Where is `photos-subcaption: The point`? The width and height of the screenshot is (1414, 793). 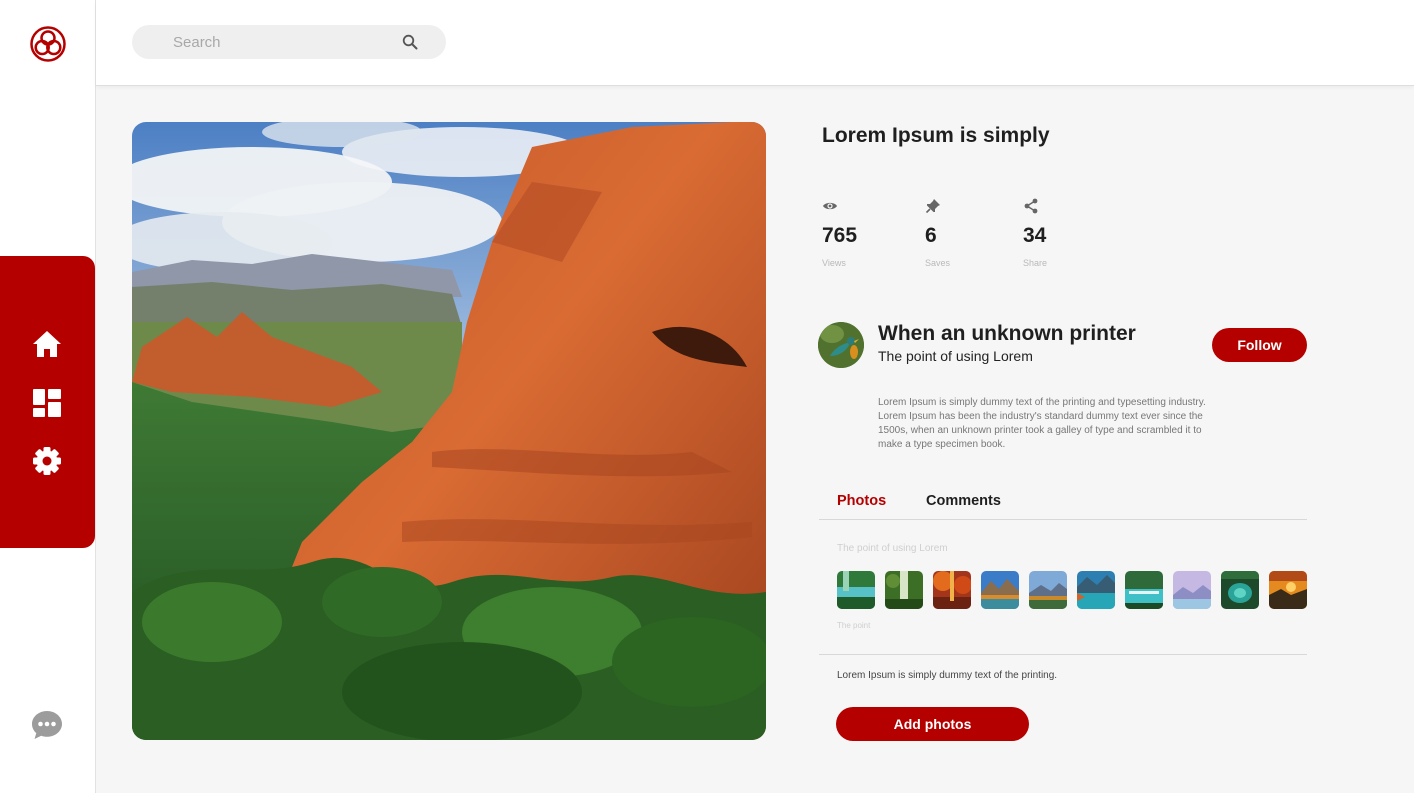 photos-subcaption: The point is located at coordinates (854, 625).